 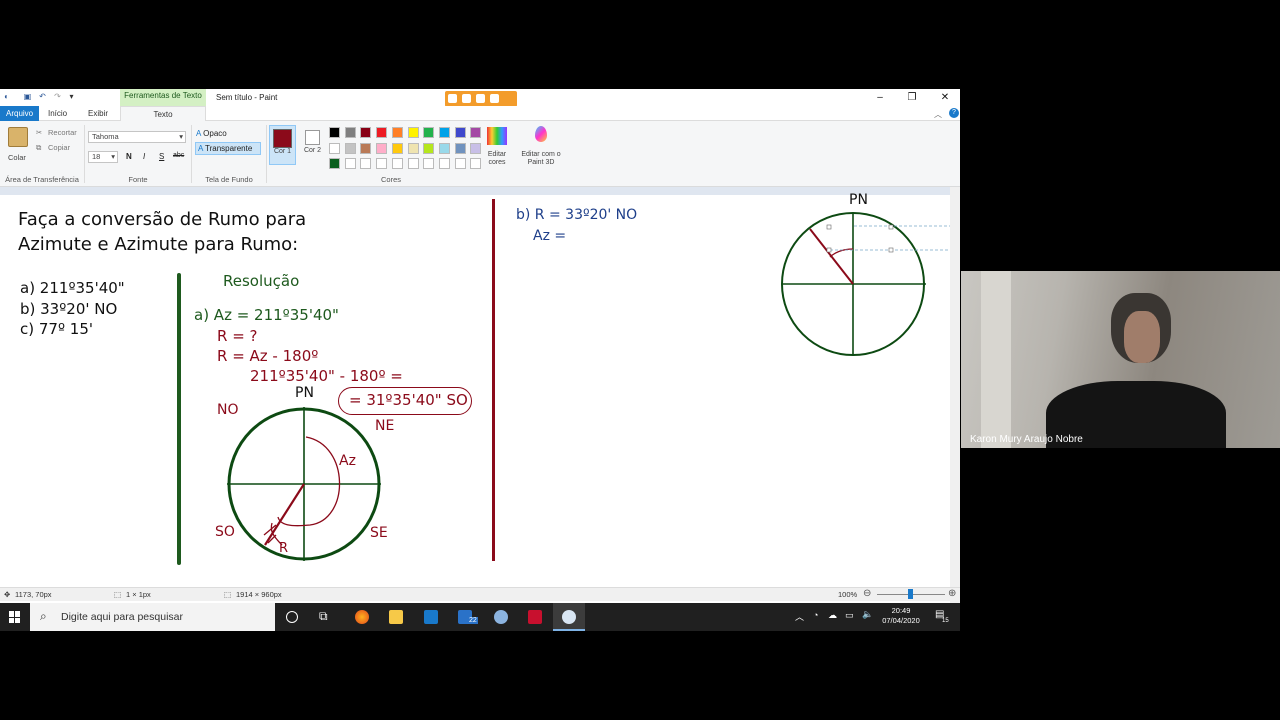 What do you see at coordinates (312, 137) in the screenshot?
I see `color2-swatch` at bounding box center [312, 137].